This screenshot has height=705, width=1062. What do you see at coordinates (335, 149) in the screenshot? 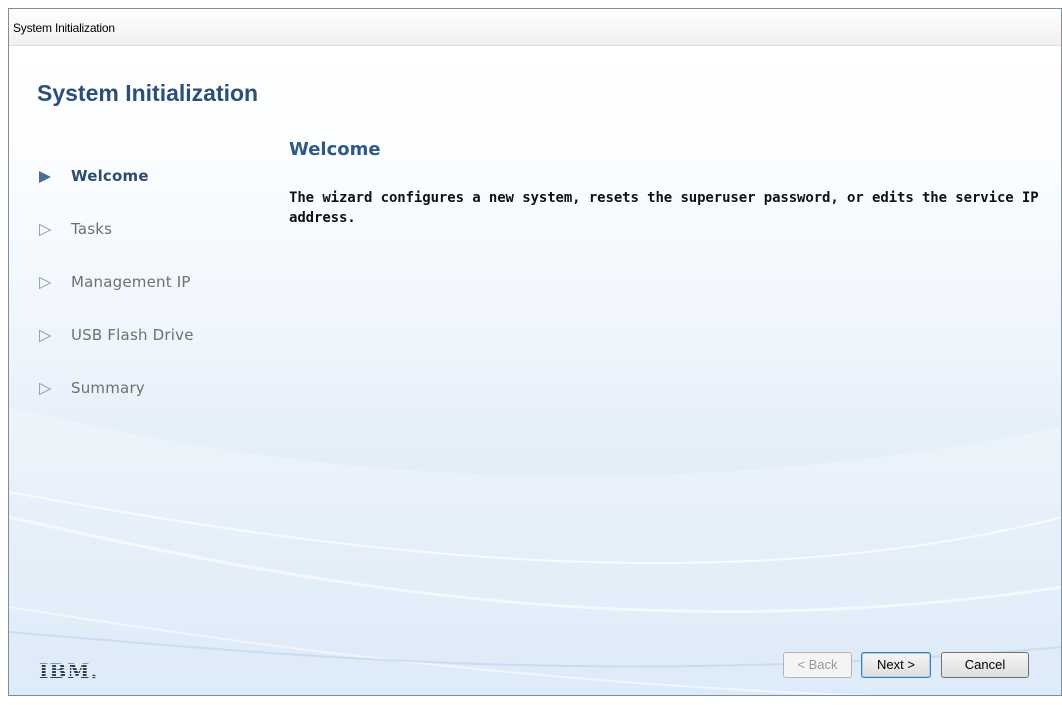
I see `content-title: Welcome` at bounding box center [335, 149].